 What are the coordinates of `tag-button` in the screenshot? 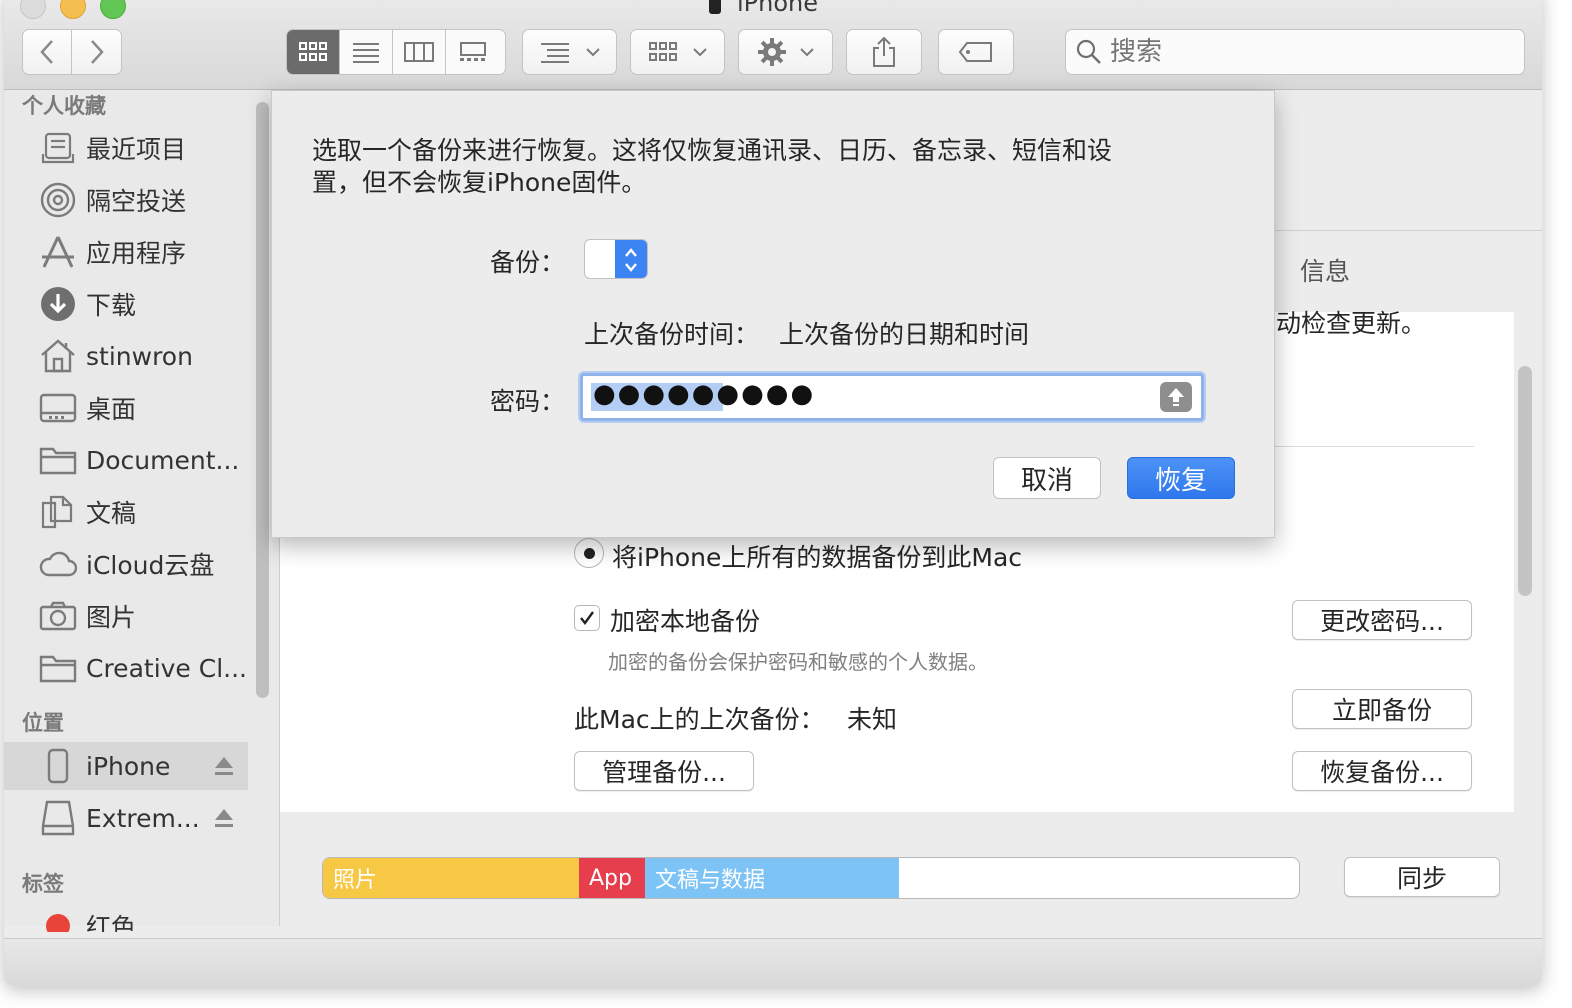 It's located at (976, 52).